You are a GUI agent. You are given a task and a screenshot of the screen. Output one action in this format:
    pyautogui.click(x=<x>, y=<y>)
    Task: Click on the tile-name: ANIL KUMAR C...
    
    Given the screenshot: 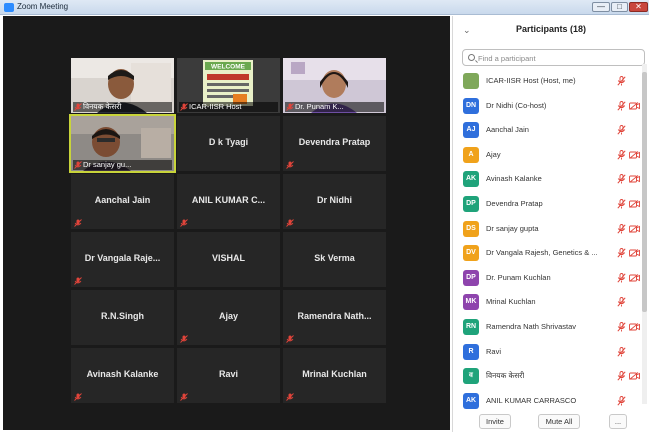 What is the action you would take?
    pyautogui.click(x=228, y=200)
    